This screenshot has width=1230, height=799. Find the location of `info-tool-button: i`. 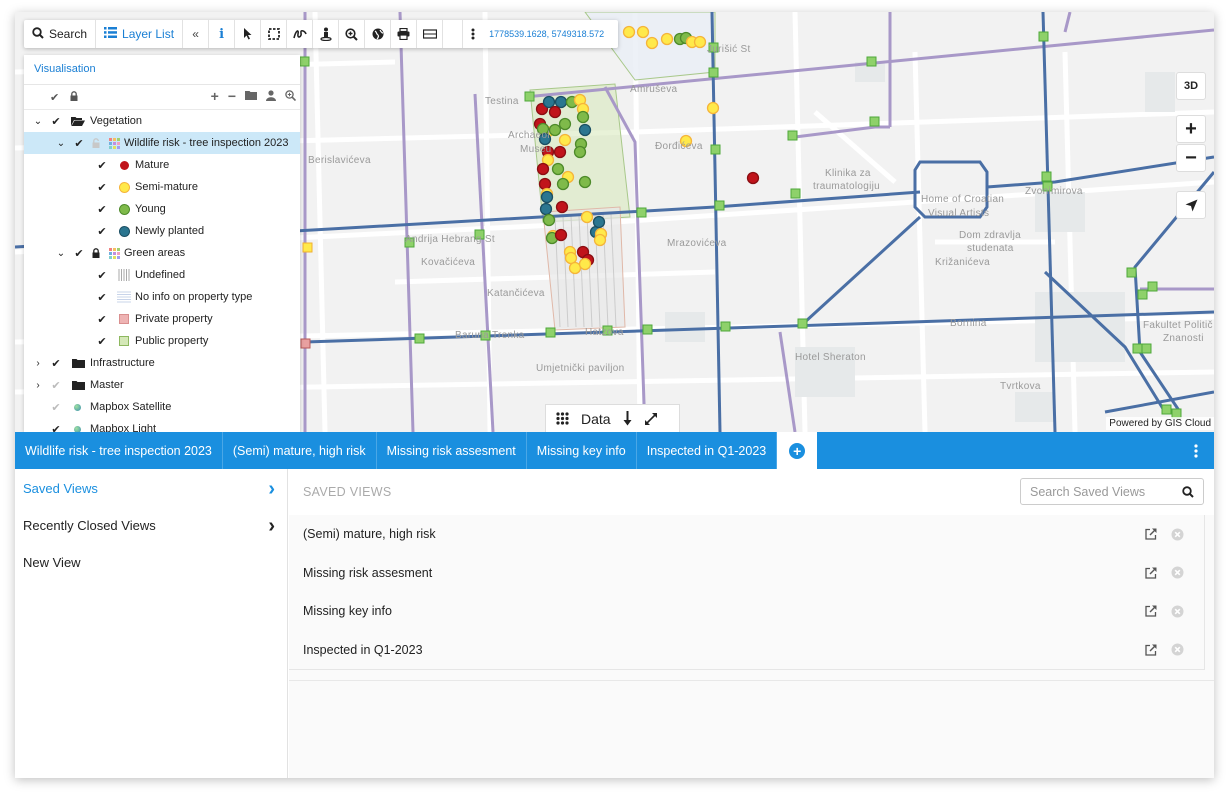

info-tool-button: i is located at coordinates (222, 34).